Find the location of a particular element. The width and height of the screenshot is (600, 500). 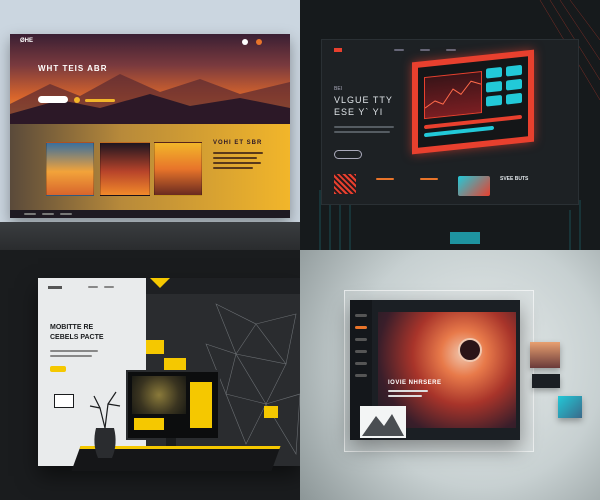

portfolio-top-strip is located at coordinates (223, 286).